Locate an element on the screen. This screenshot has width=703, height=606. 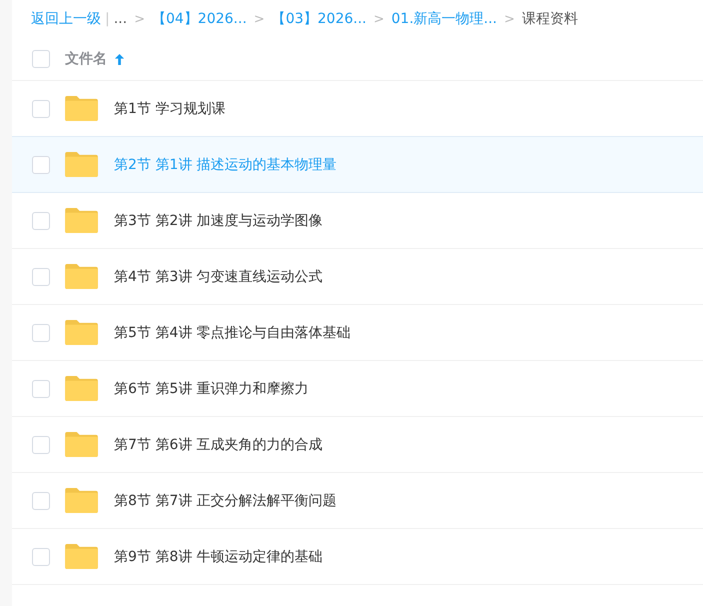
folder-name: 第5节 第4讲 零点推论与自由落体基础 is located at coordinates (232, 333).